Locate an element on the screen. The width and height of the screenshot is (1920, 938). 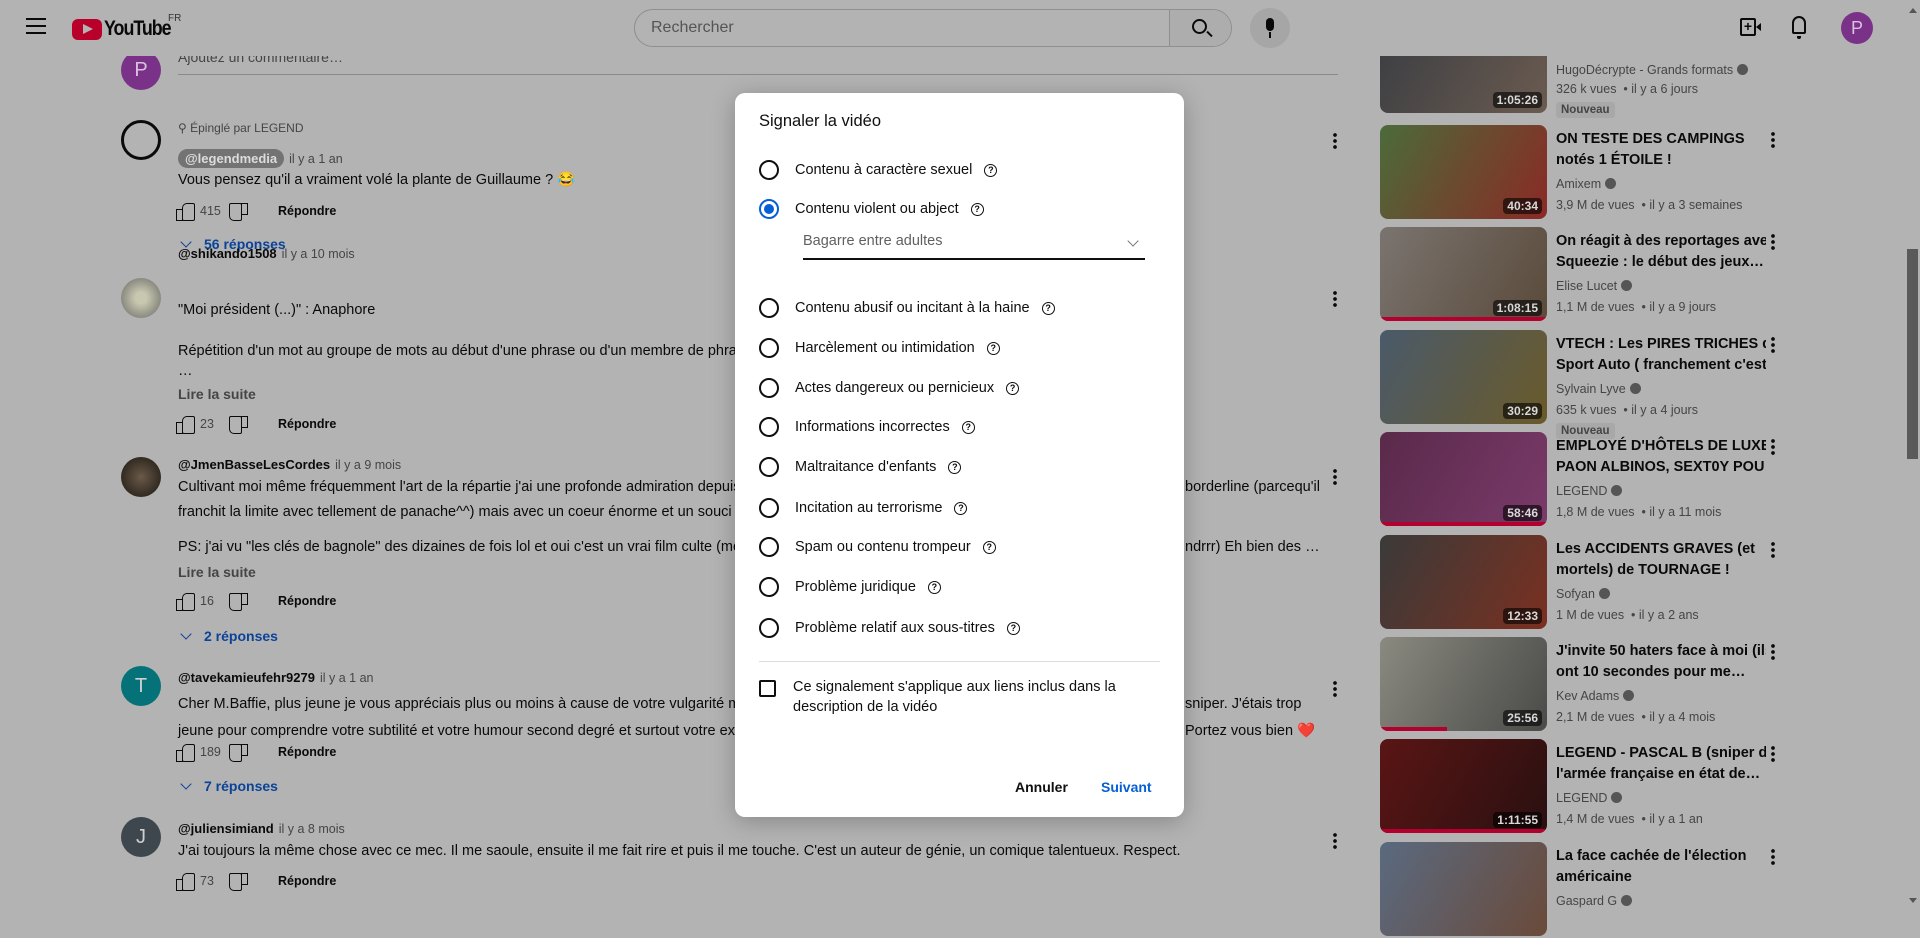
bell-icon is located at coordinates (1799, 27).